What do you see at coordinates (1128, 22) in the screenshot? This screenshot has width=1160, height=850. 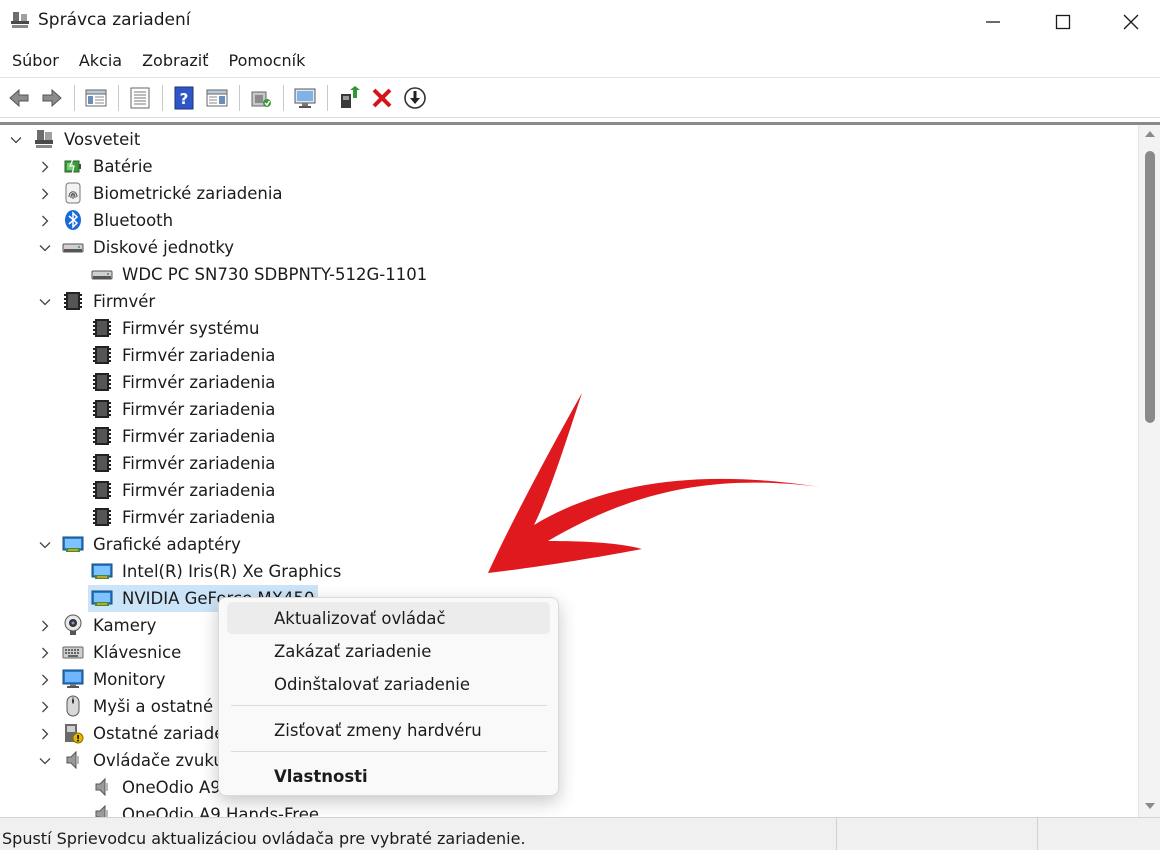 I see `close-button` at bounding box center [1128, 22].